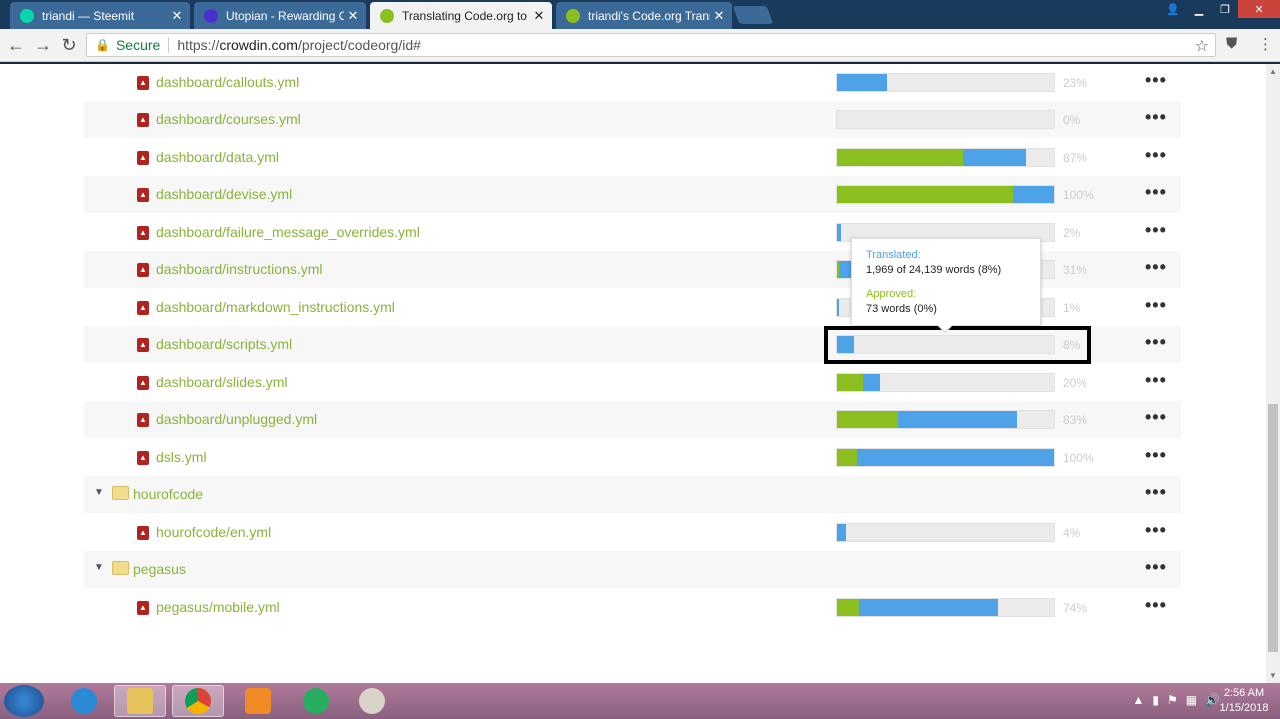 Image resolution: width=1280 pixels, height=719 pixels. Describe the element at coordinates (213, 532) in the screenshot. I see `file-link: hourofcode/en.yml` at that location.